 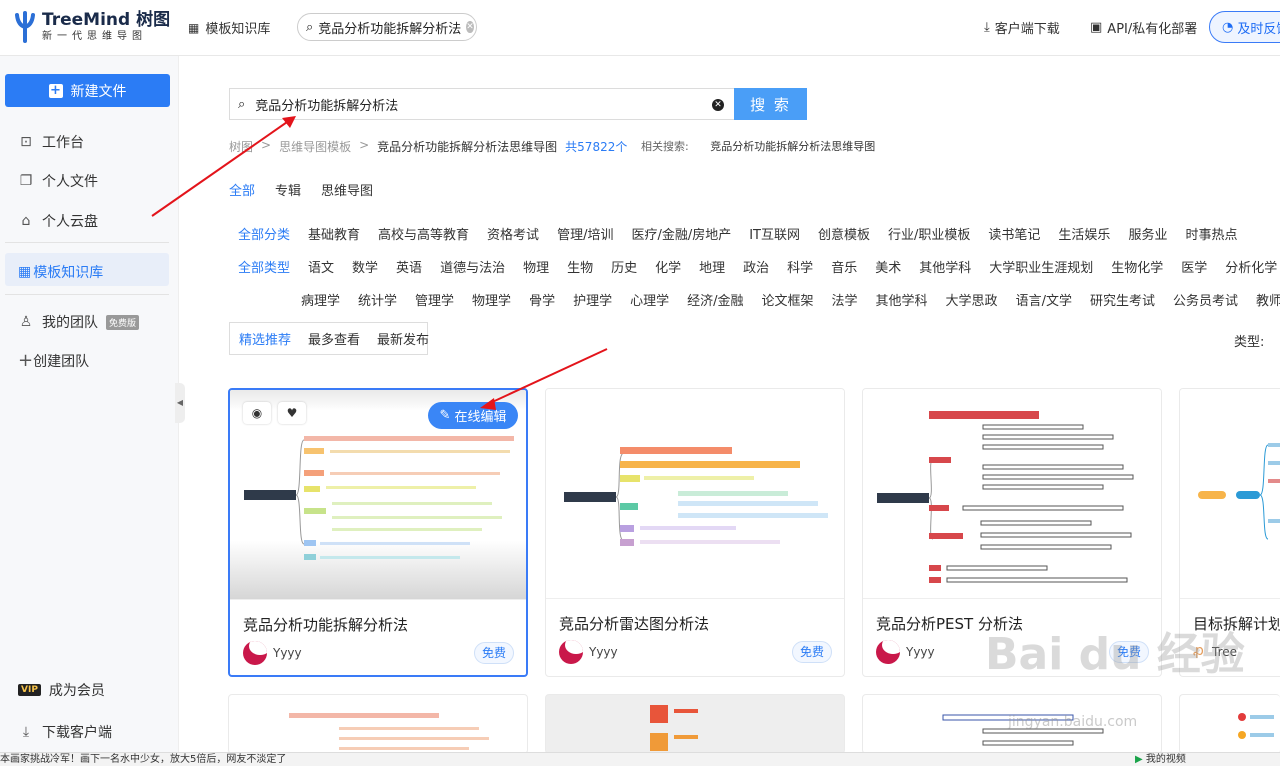 What do you see at coordinates (403, 338) in the screenshot?
I see `sort-newest: 最新发布` at bounding box center [403, 338].